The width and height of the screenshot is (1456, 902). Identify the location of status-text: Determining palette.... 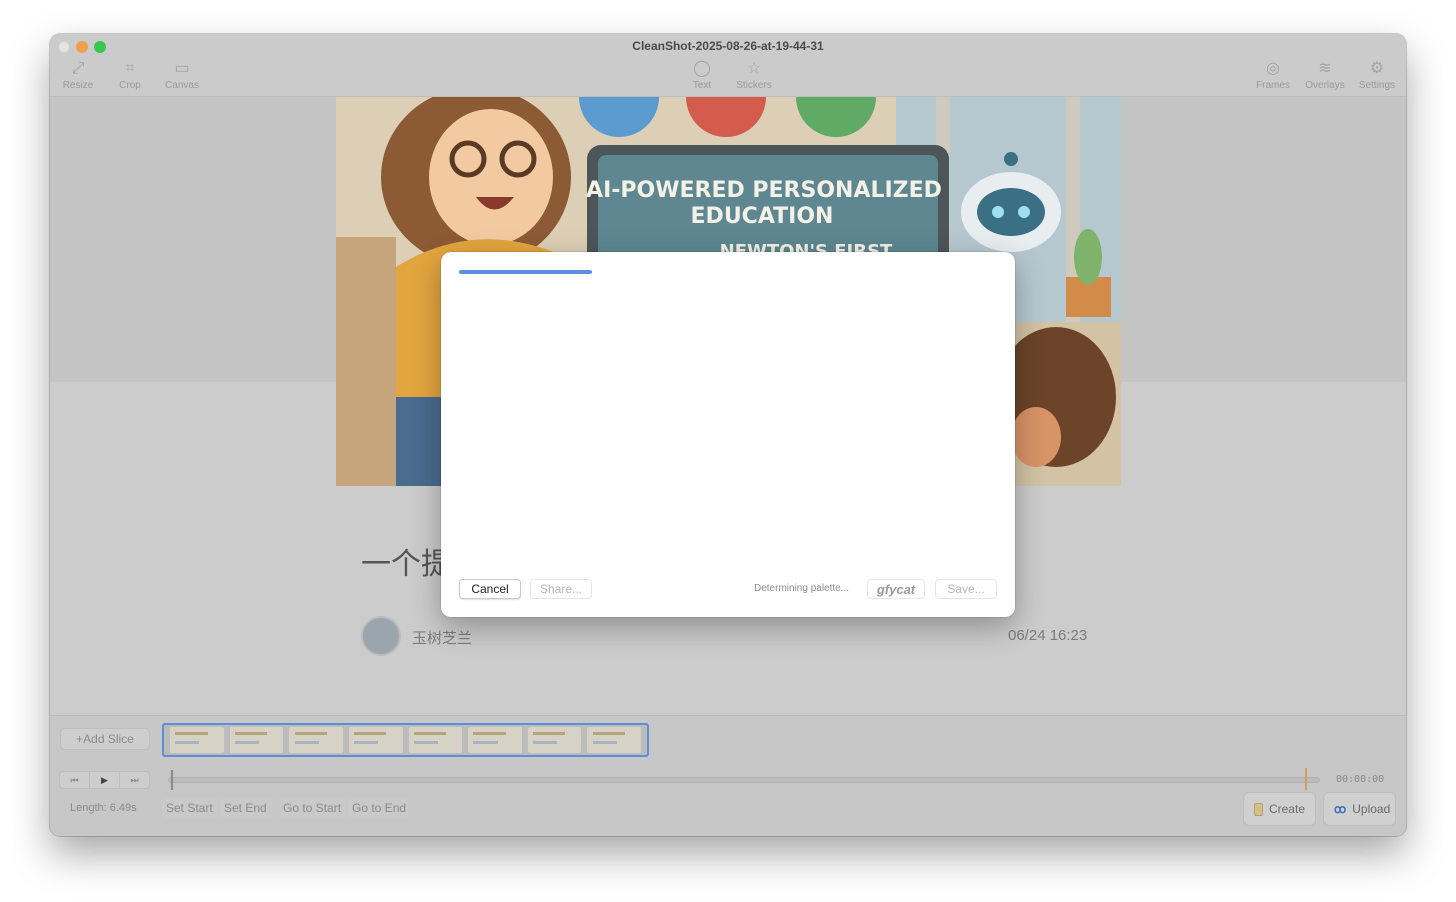
(802, 588).